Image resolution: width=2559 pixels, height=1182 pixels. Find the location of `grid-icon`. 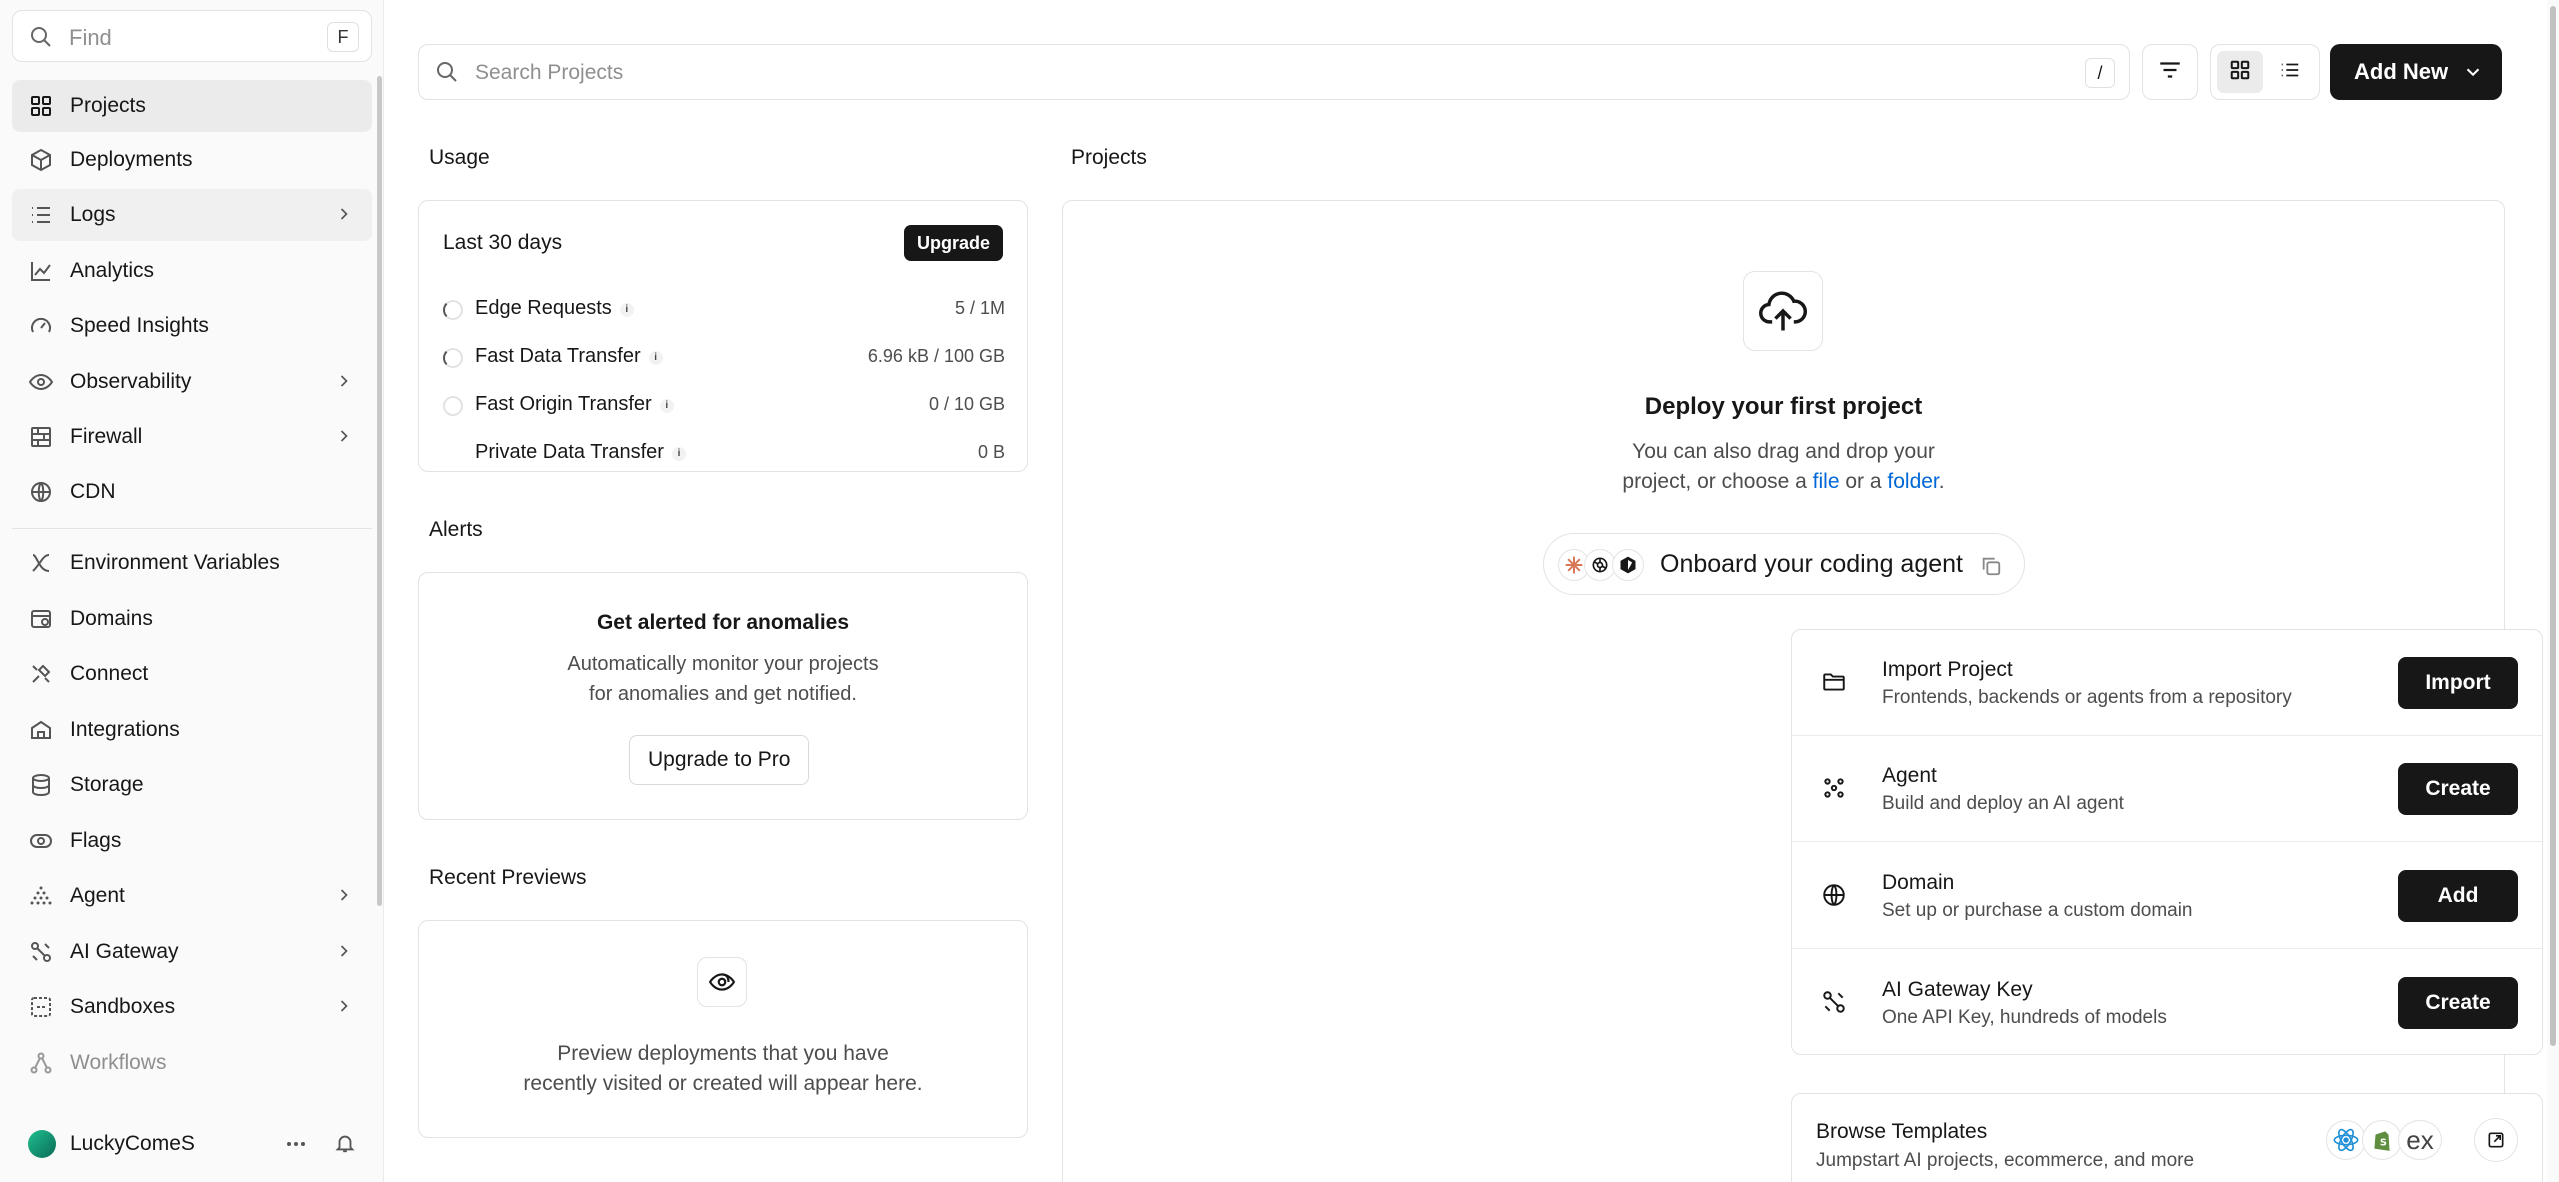

grid-icon is located at coordinates (2240, 72).